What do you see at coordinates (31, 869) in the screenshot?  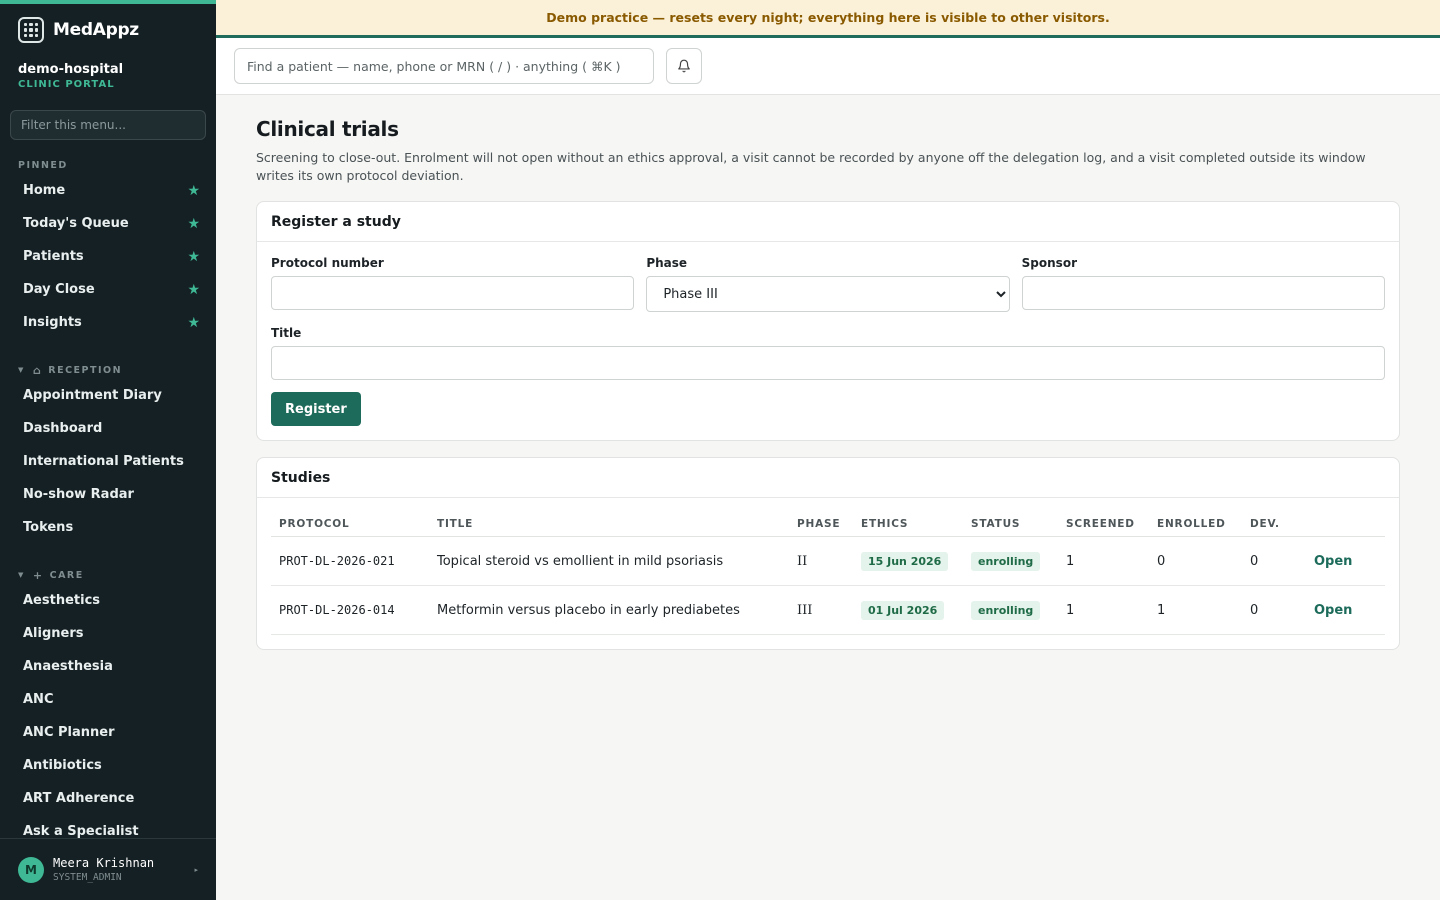 I see `avatar: M` at bounding box center [31, 869].